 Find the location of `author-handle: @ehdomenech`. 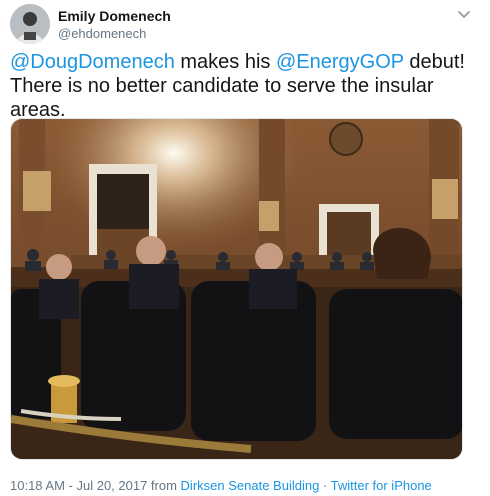

author-handle: @ehdomenech is located at coordinates (102, 33).